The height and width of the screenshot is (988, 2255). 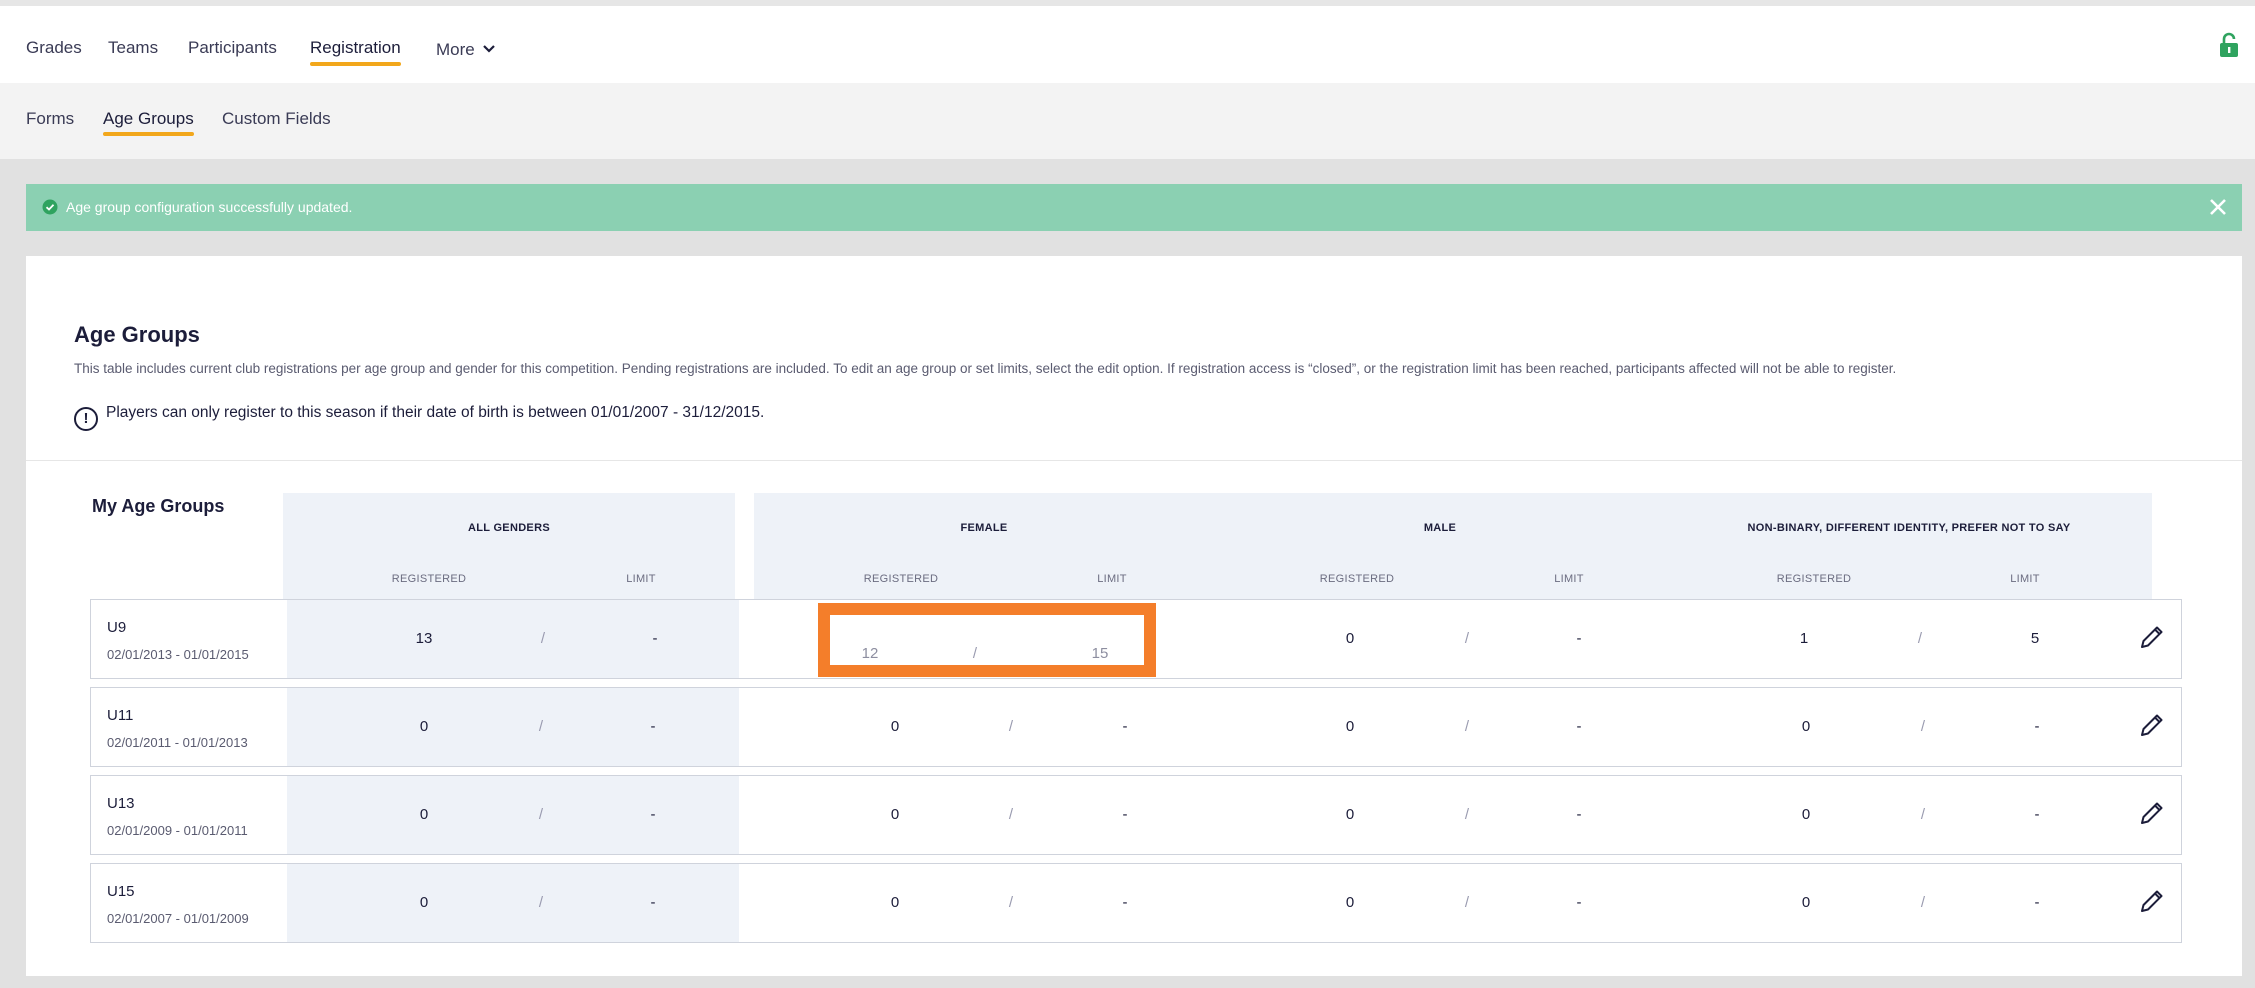 I want to click on age-group-range: 02/01/2007 - 01/01/2009, so click(x=178, y=918).